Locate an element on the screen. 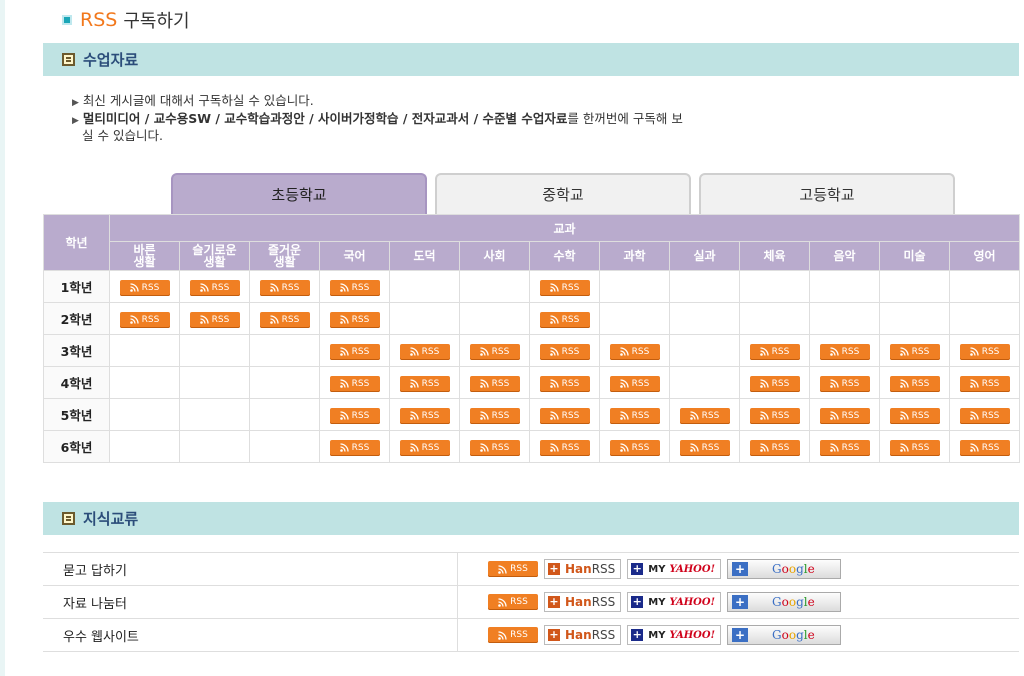 The width and height of the screenshot is (1024, 676). tab-elementary: 초등학교 is located at coordinates (299, 193).